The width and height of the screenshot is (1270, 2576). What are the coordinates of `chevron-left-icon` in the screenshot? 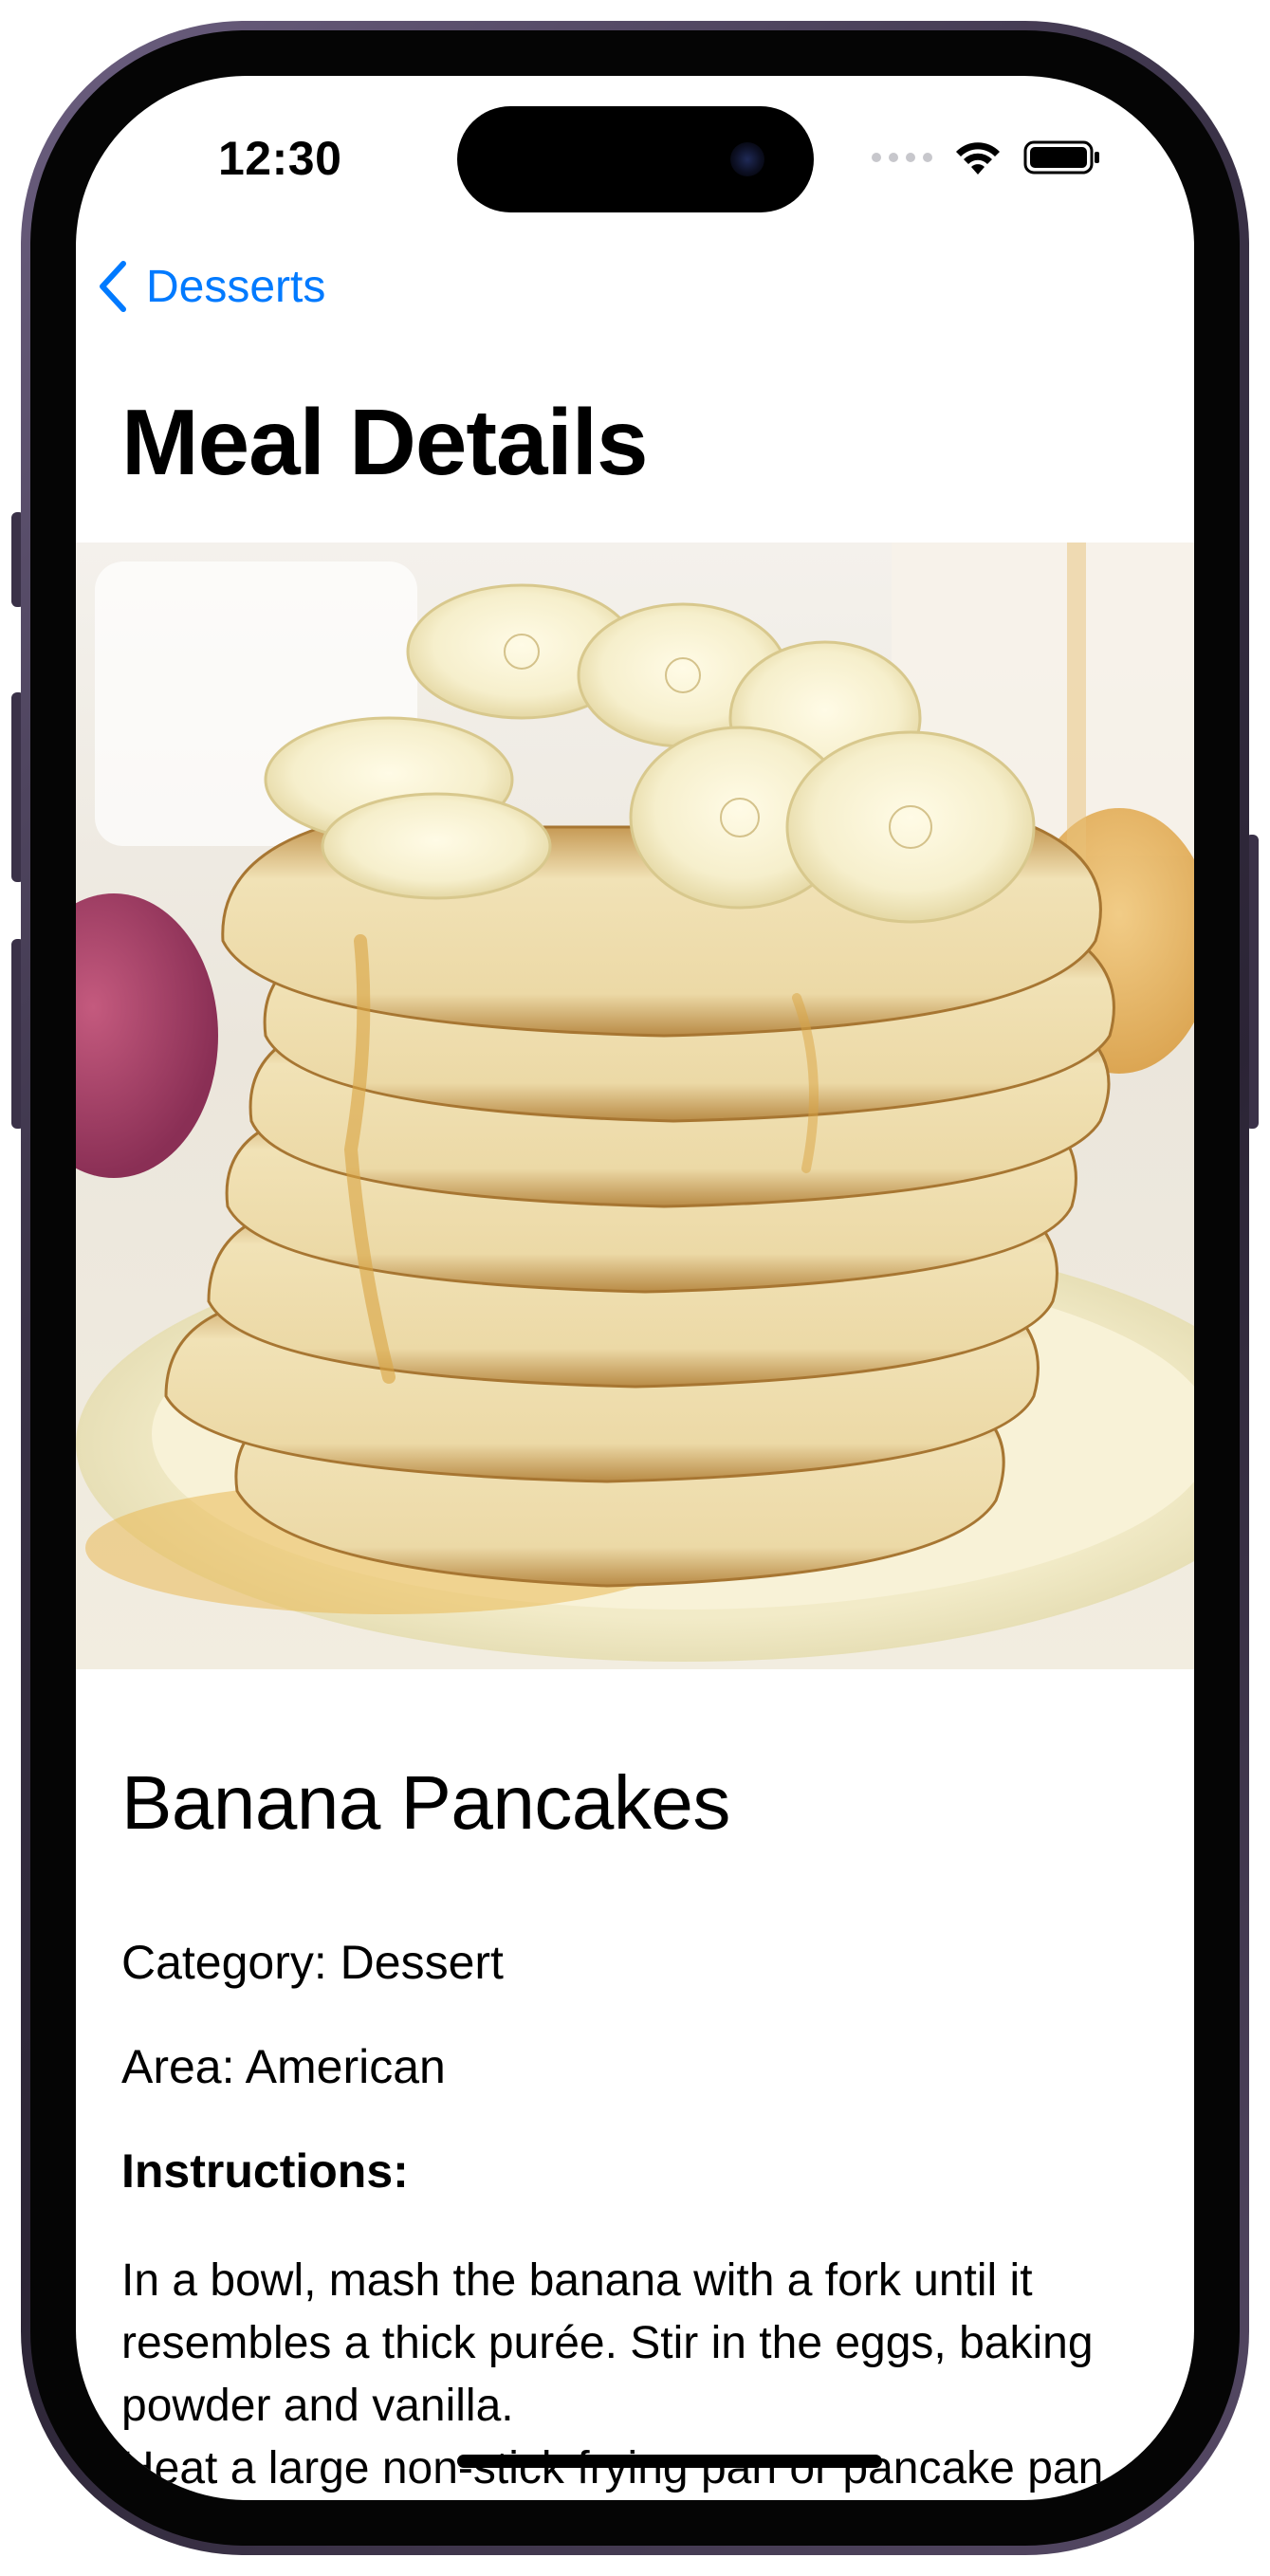 It's located at (113, 286).